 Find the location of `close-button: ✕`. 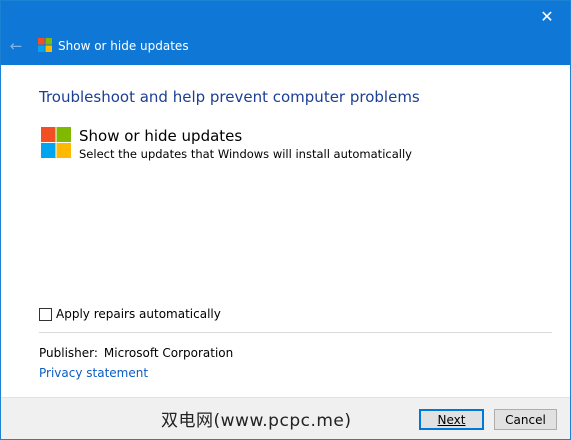

close-button: ✕ is located at coordinates (547, 16).